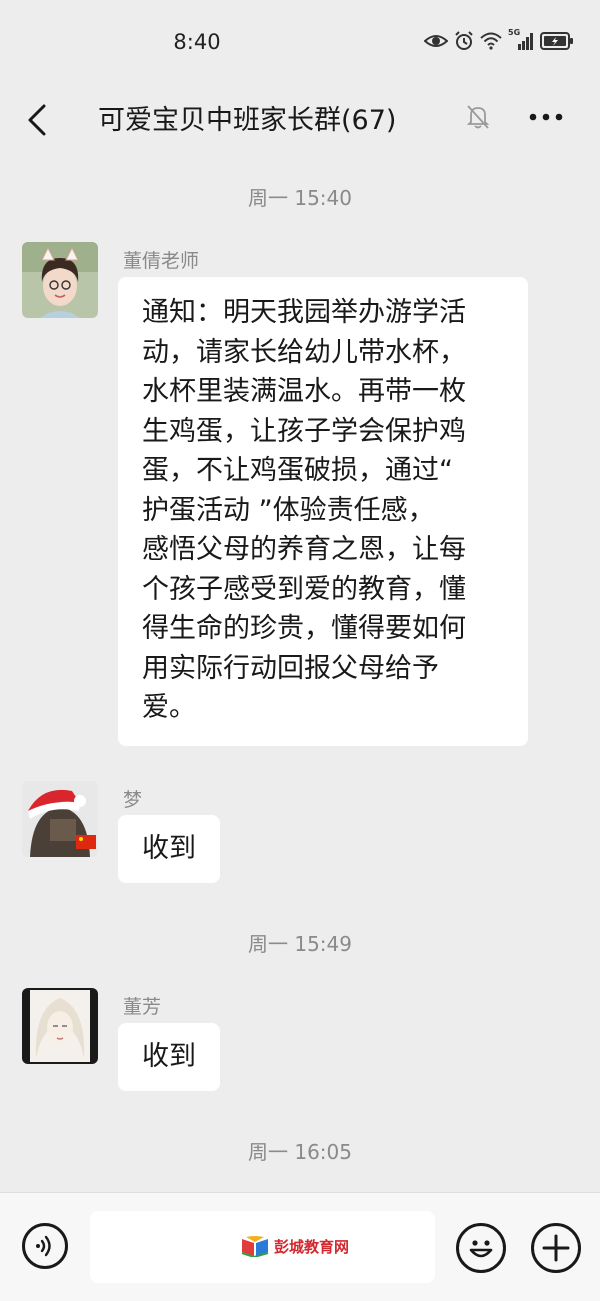 The width and height of the screenshot is (600, 1301). Describe the element at coordinates (304, 589) in the screenshot. I see `message-line: 个孩子感受到爱的教育，懂` at that location.